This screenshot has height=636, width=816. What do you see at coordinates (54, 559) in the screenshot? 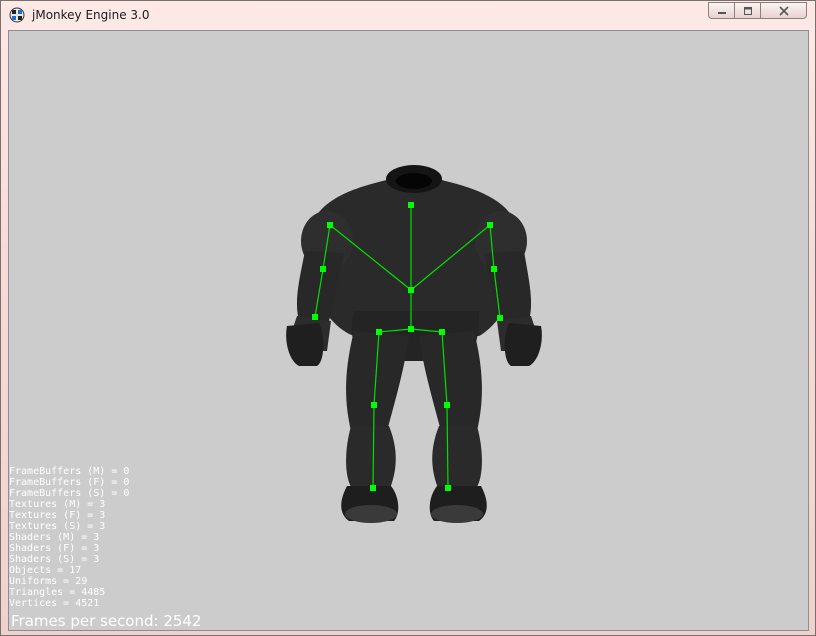
I see `stat-line: Shaders (S) = 3` at bounding box center [54, 559].